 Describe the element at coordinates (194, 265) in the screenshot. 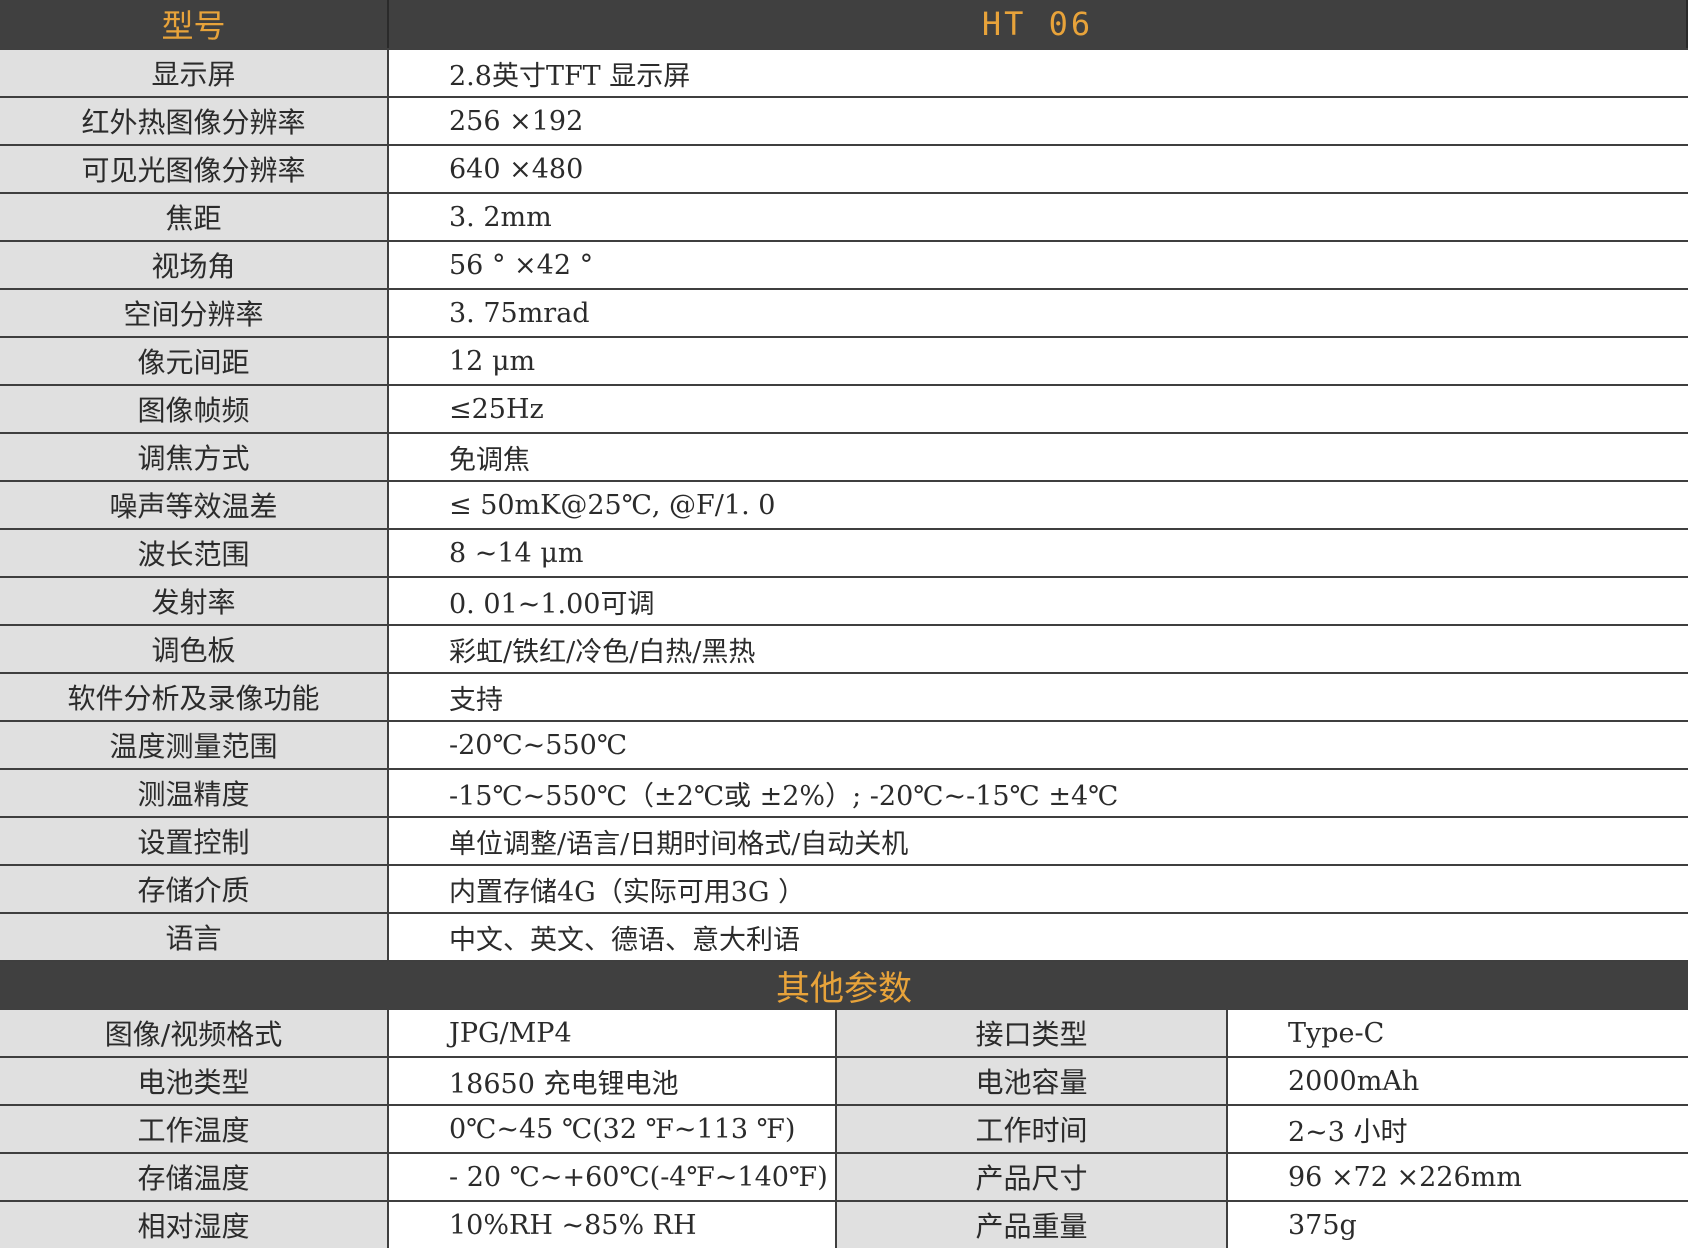

I see `spec-label: 视场角` at that location.